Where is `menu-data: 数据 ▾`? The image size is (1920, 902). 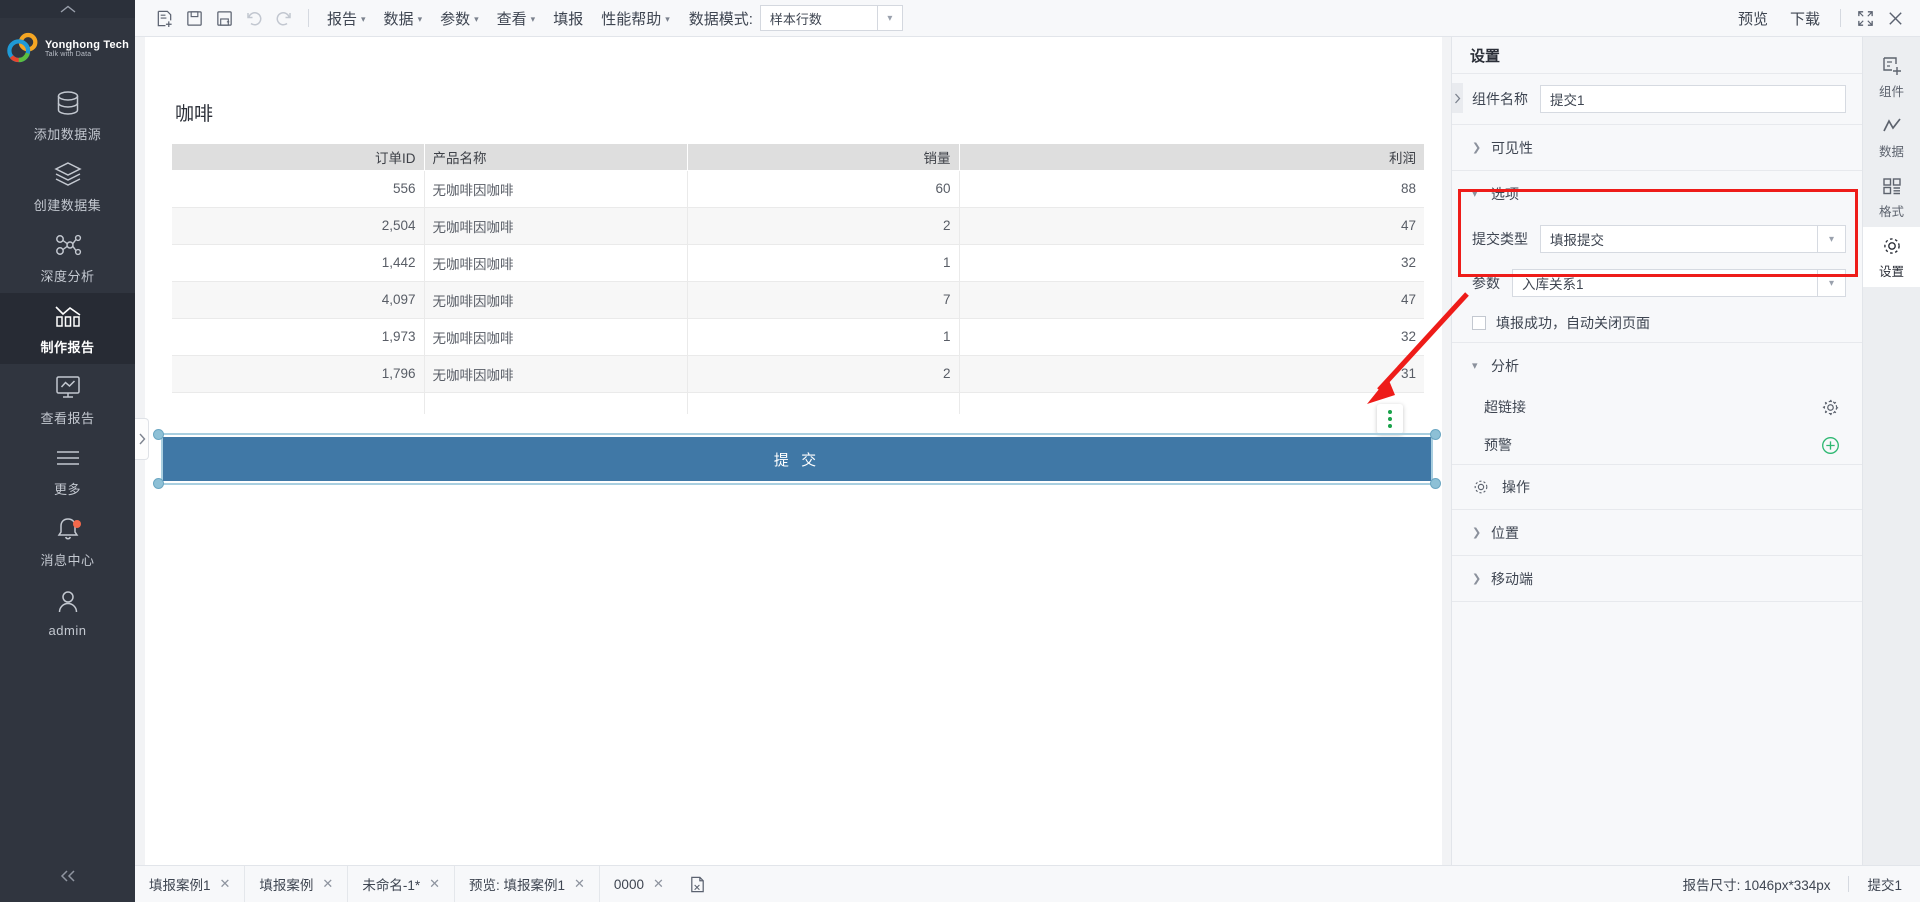 menu-data: 数据 ▾ is located at coordinates (403, 18).